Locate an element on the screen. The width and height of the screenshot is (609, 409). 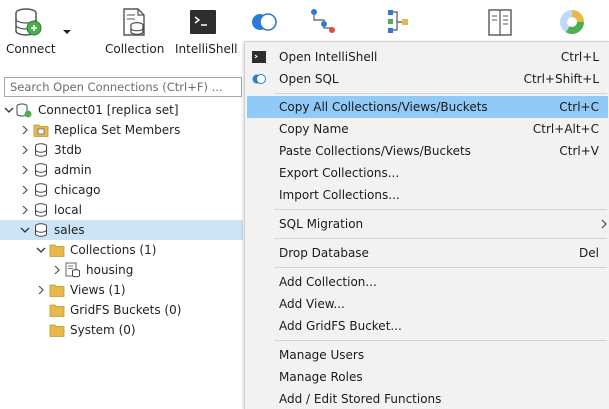
menu-shortcut: Ctrl+C is located at coordinates (579, 107).